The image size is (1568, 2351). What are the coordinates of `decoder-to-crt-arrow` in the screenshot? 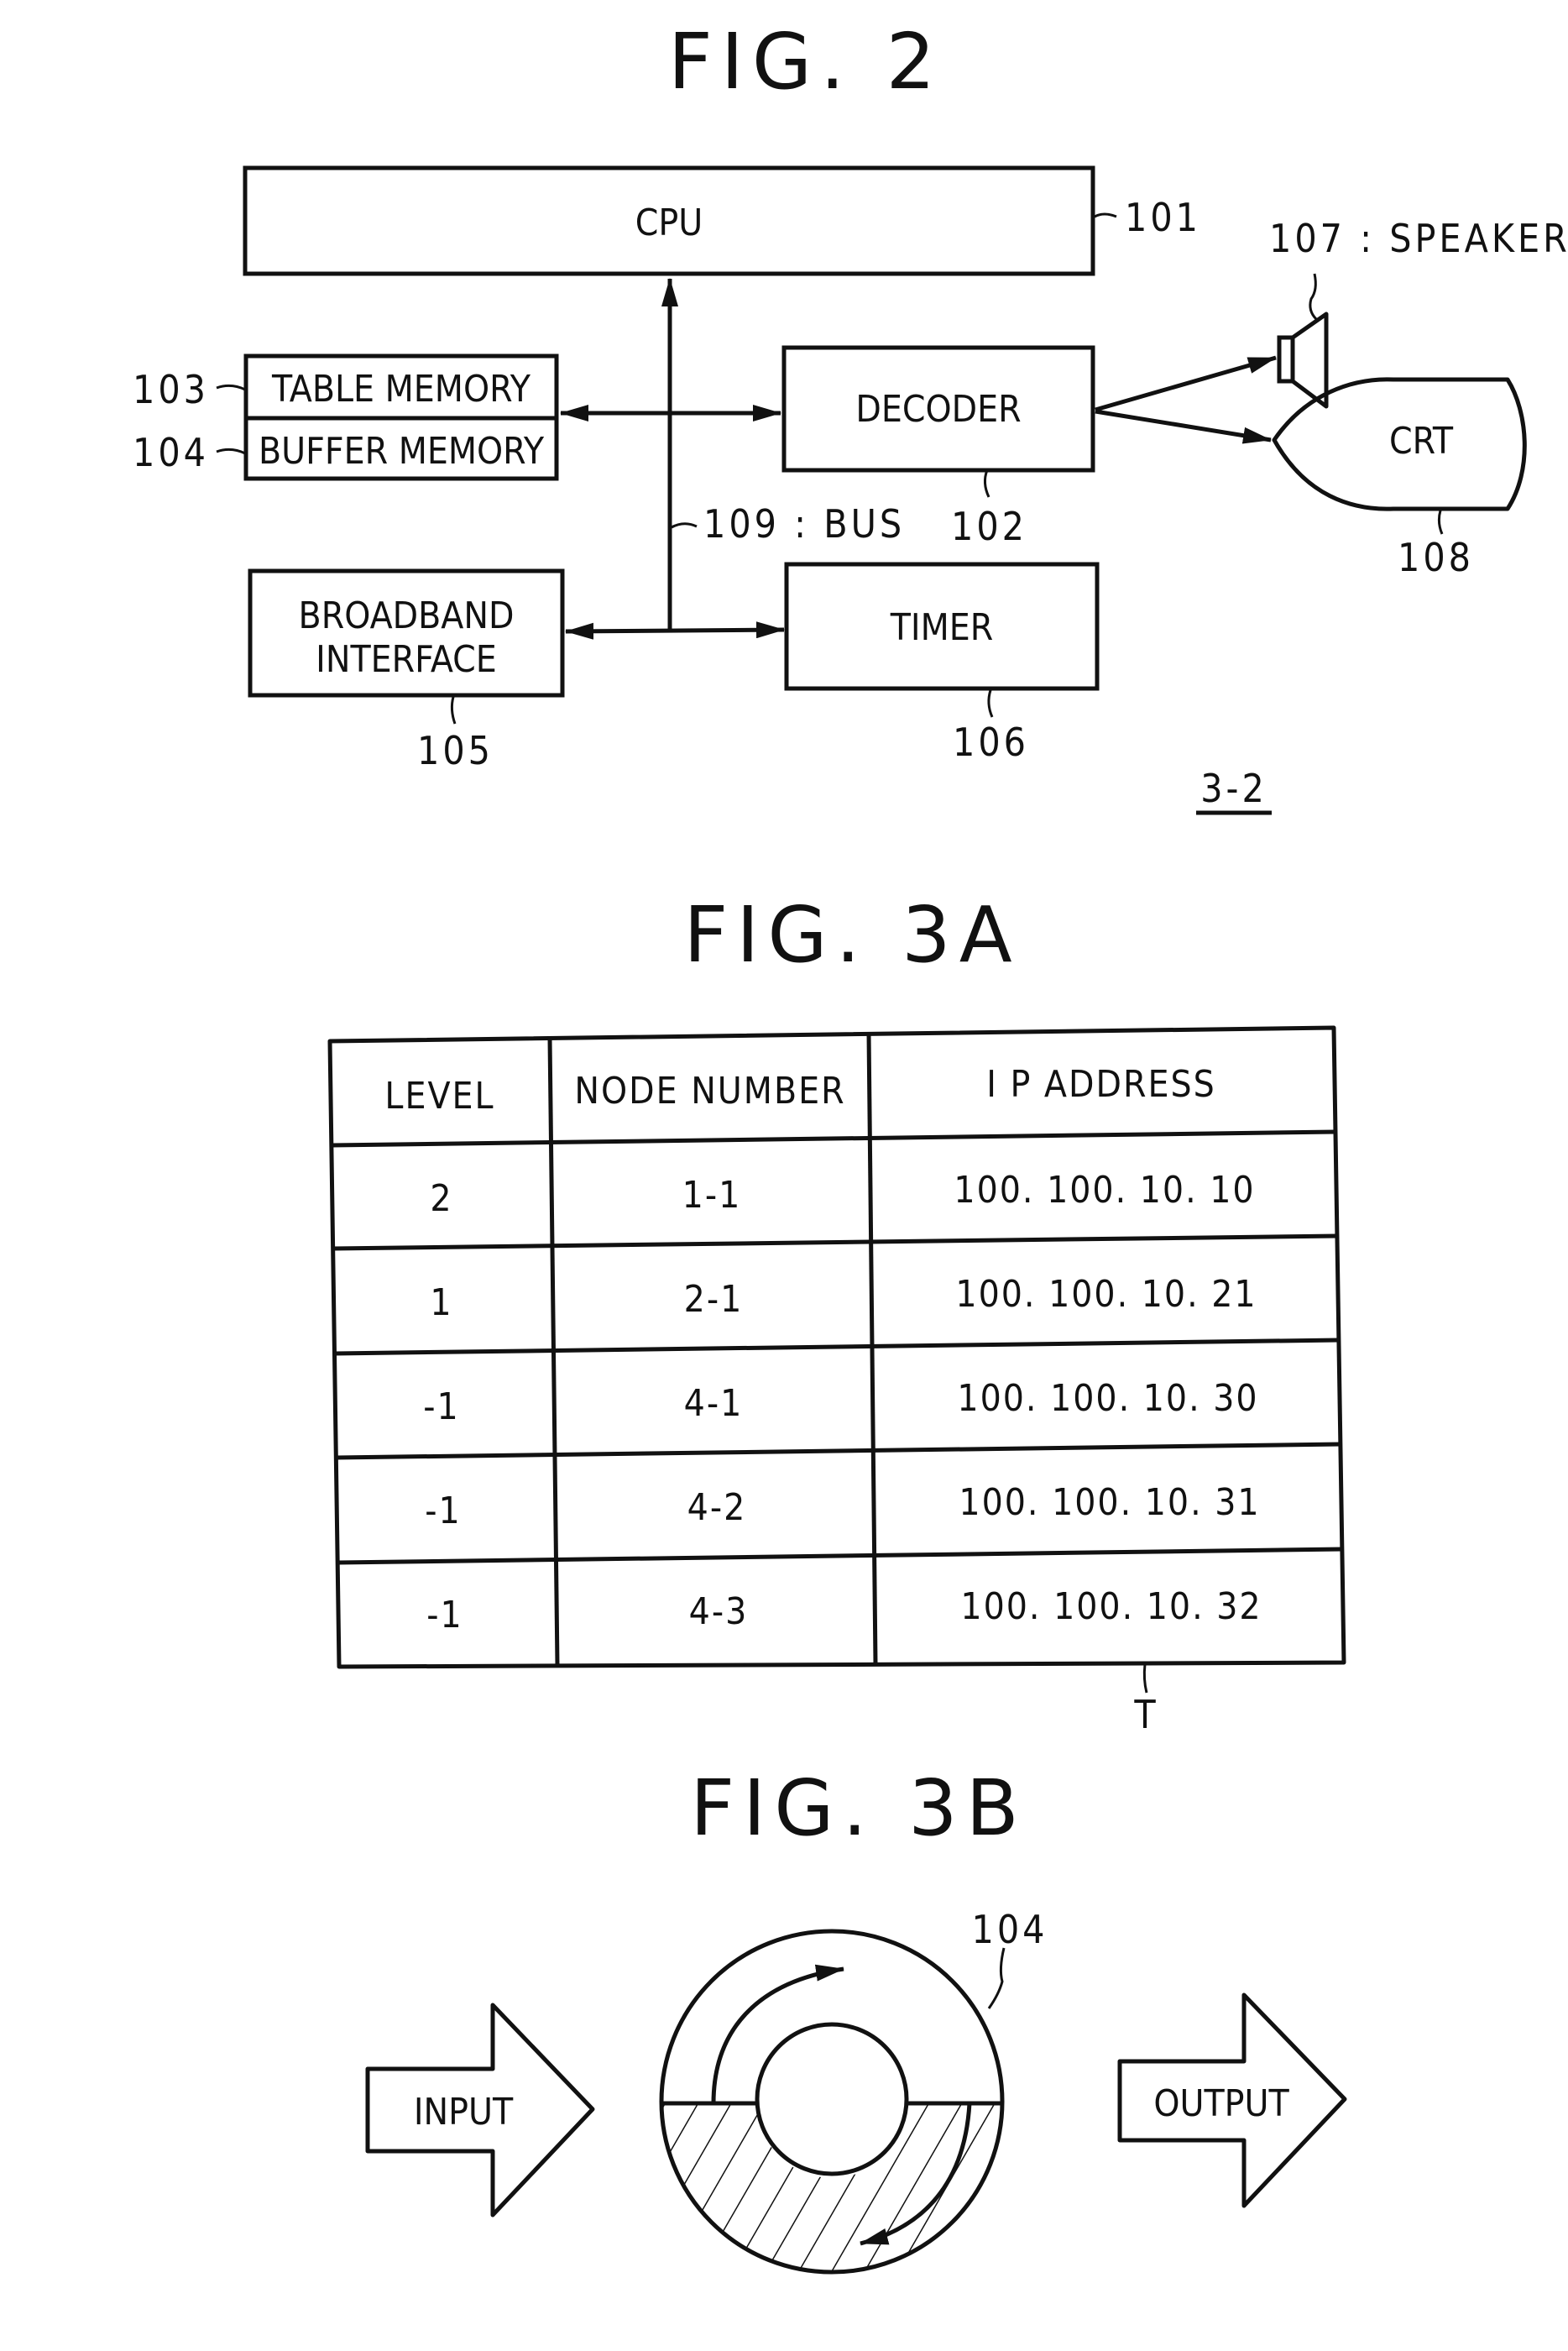 It's located at (1183, 426).